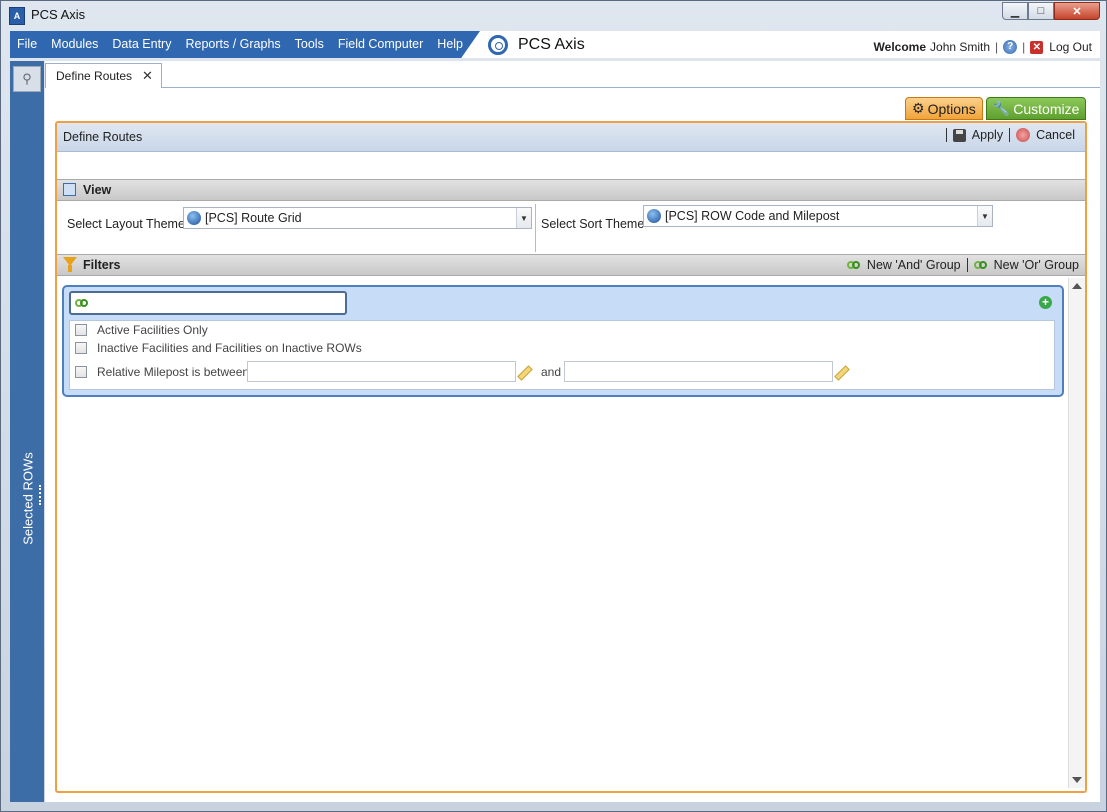  What do you see at coordinates (27, 44) in the screenshot?
I see `menu-file: File` at bounding box center [27, 44].